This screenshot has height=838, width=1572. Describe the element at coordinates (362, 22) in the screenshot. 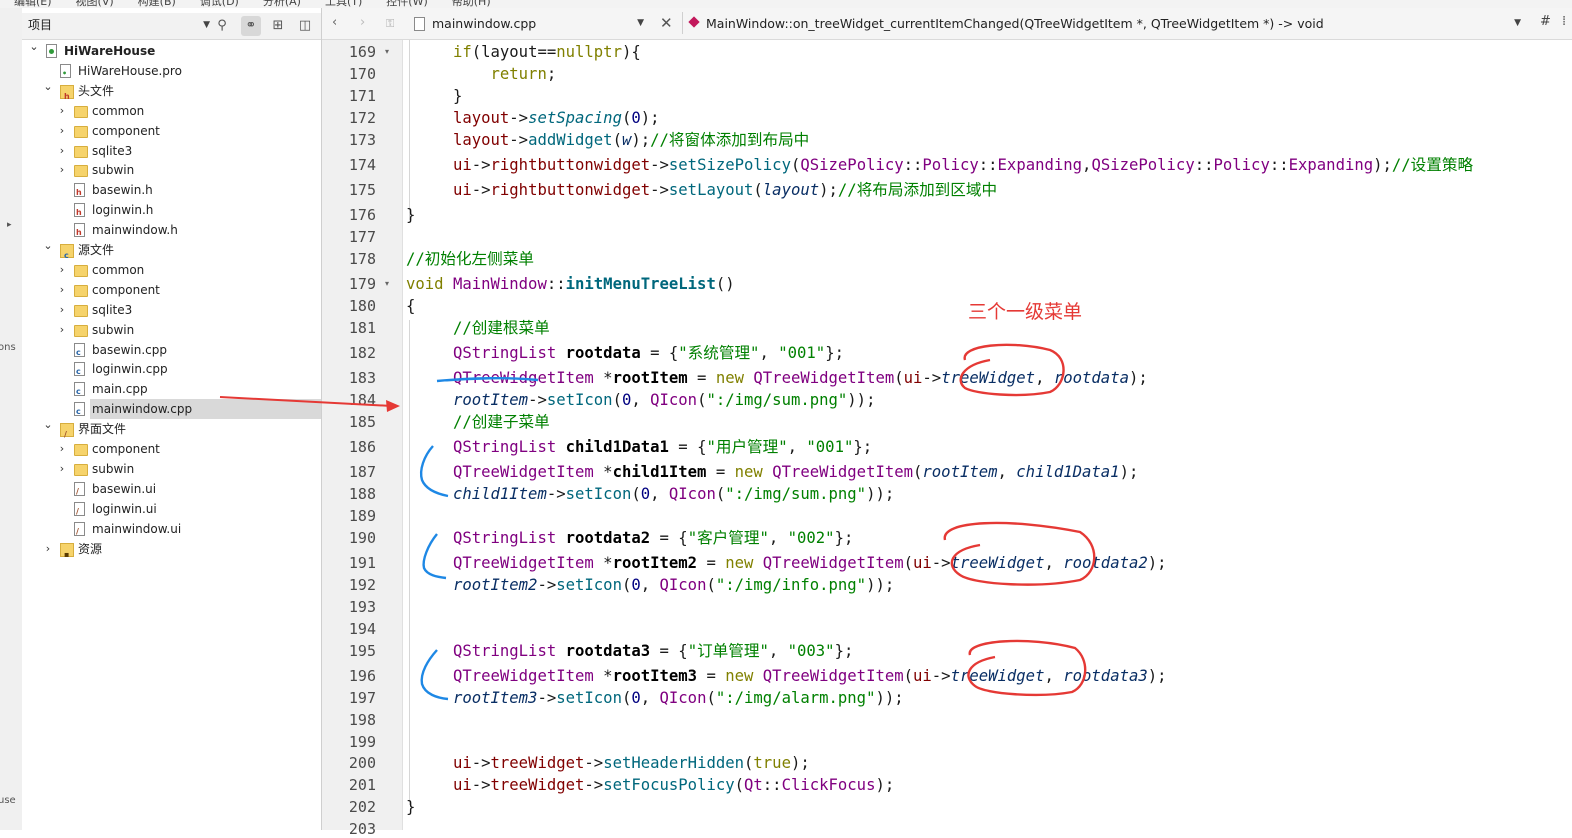

I see `forward-arrow-icon: ›` at that location.